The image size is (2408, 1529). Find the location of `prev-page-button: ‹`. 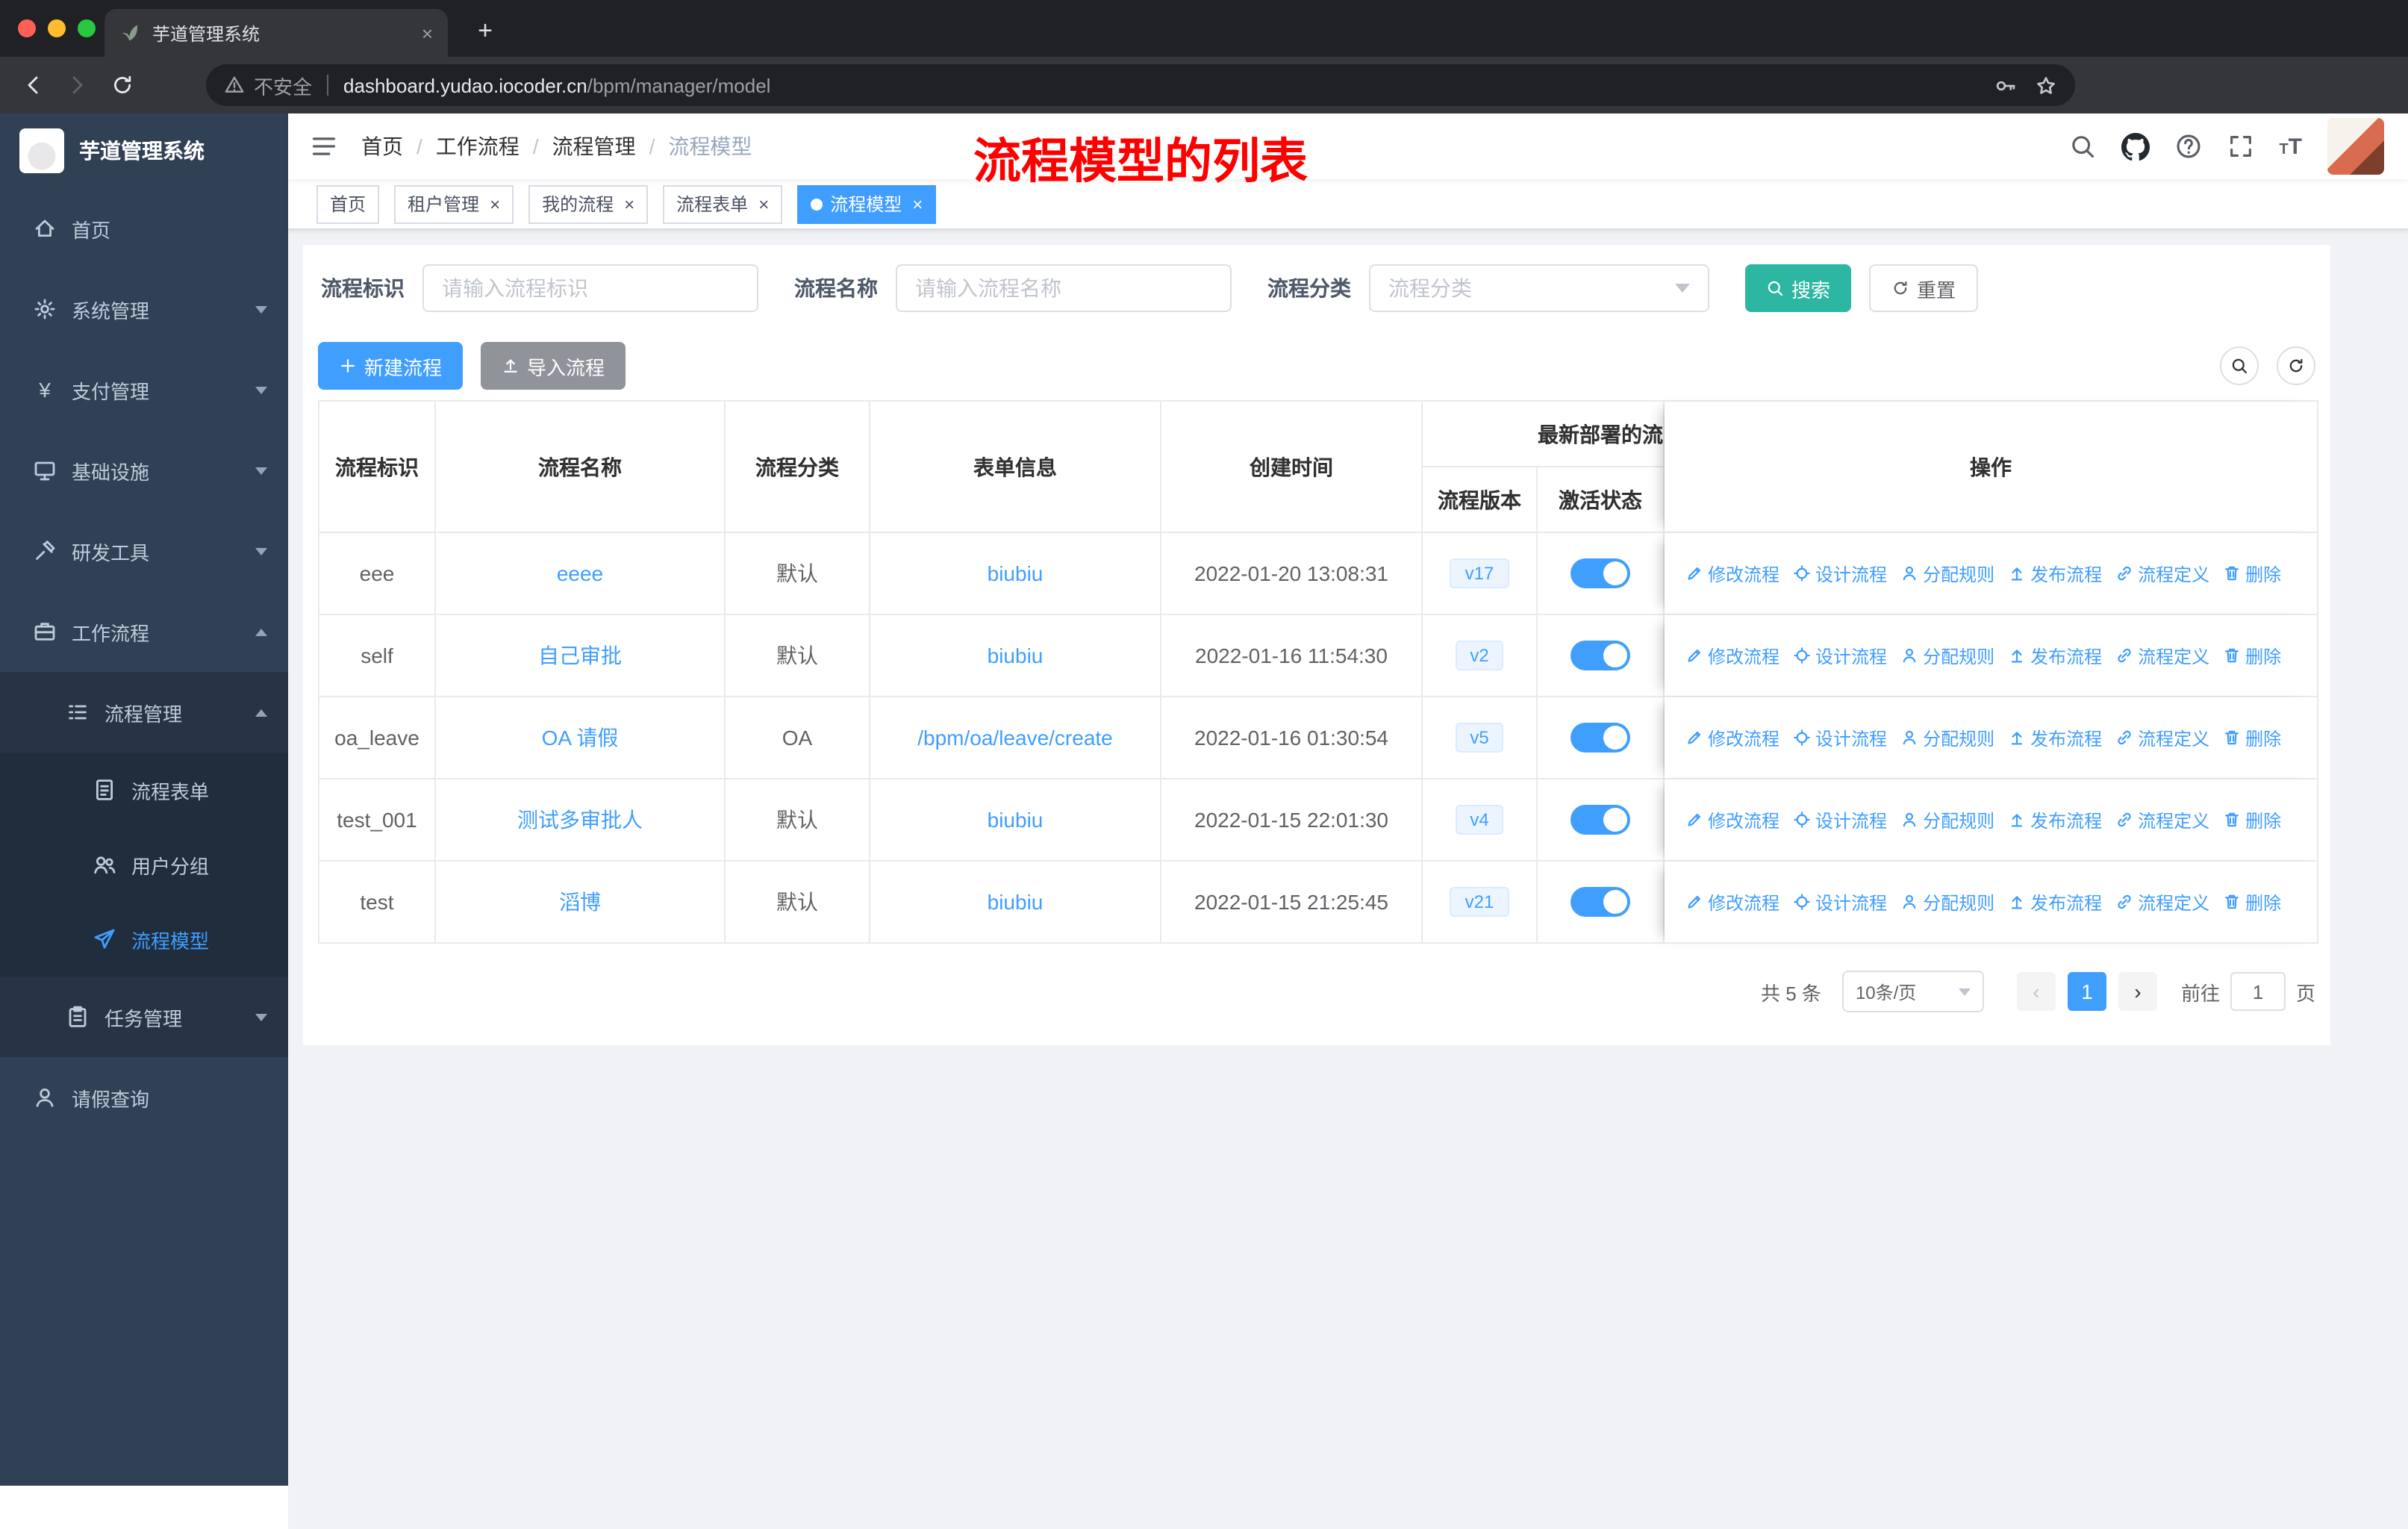

prev-page-button: ‹ is located at coordinates (2036, 991).